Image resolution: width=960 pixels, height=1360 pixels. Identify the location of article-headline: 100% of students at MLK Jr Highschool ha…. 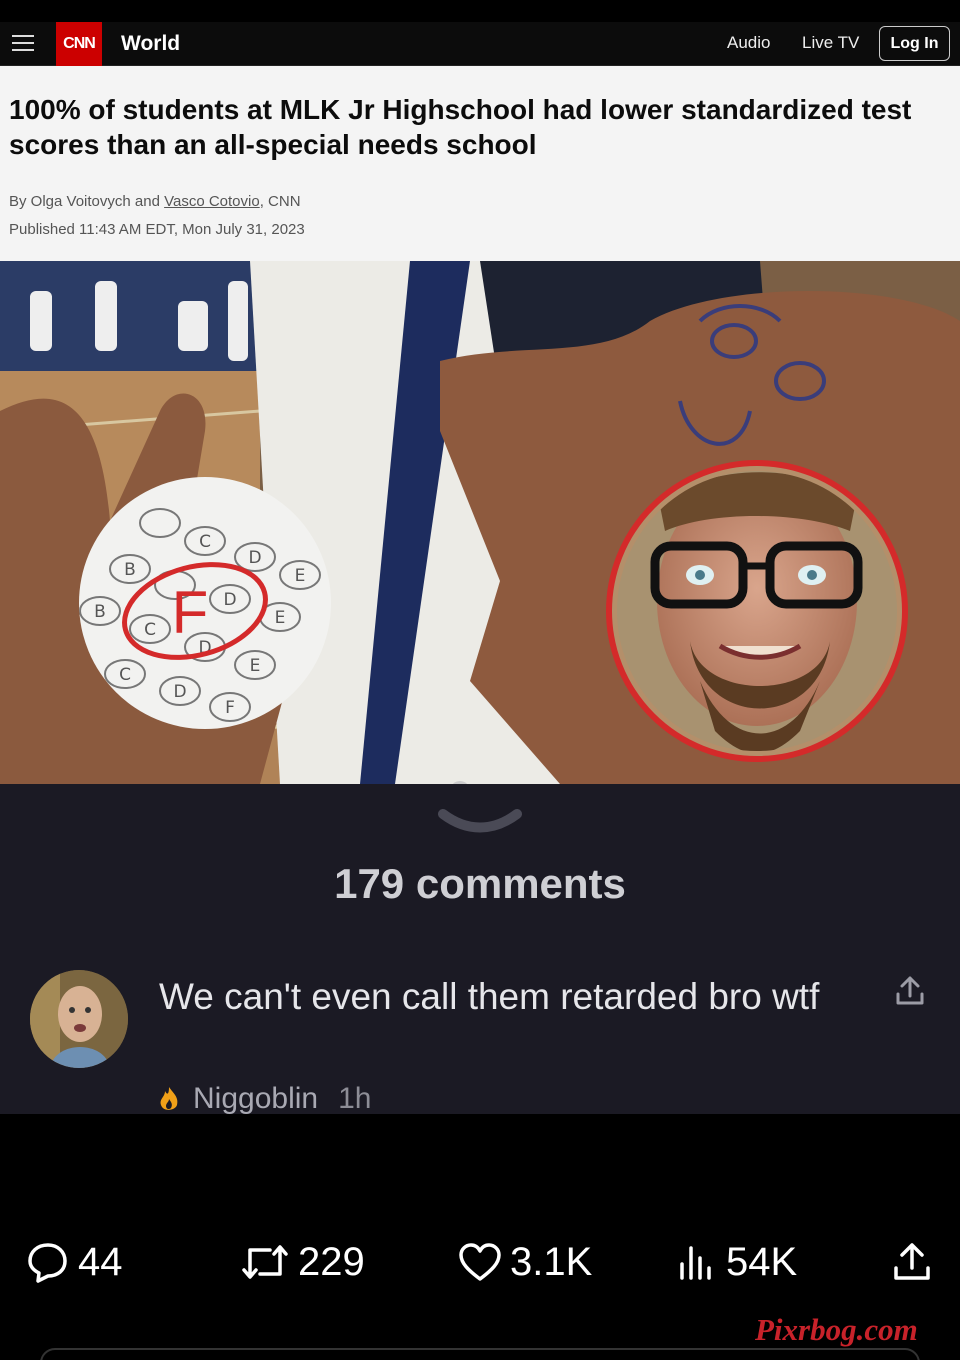
(460, 127).